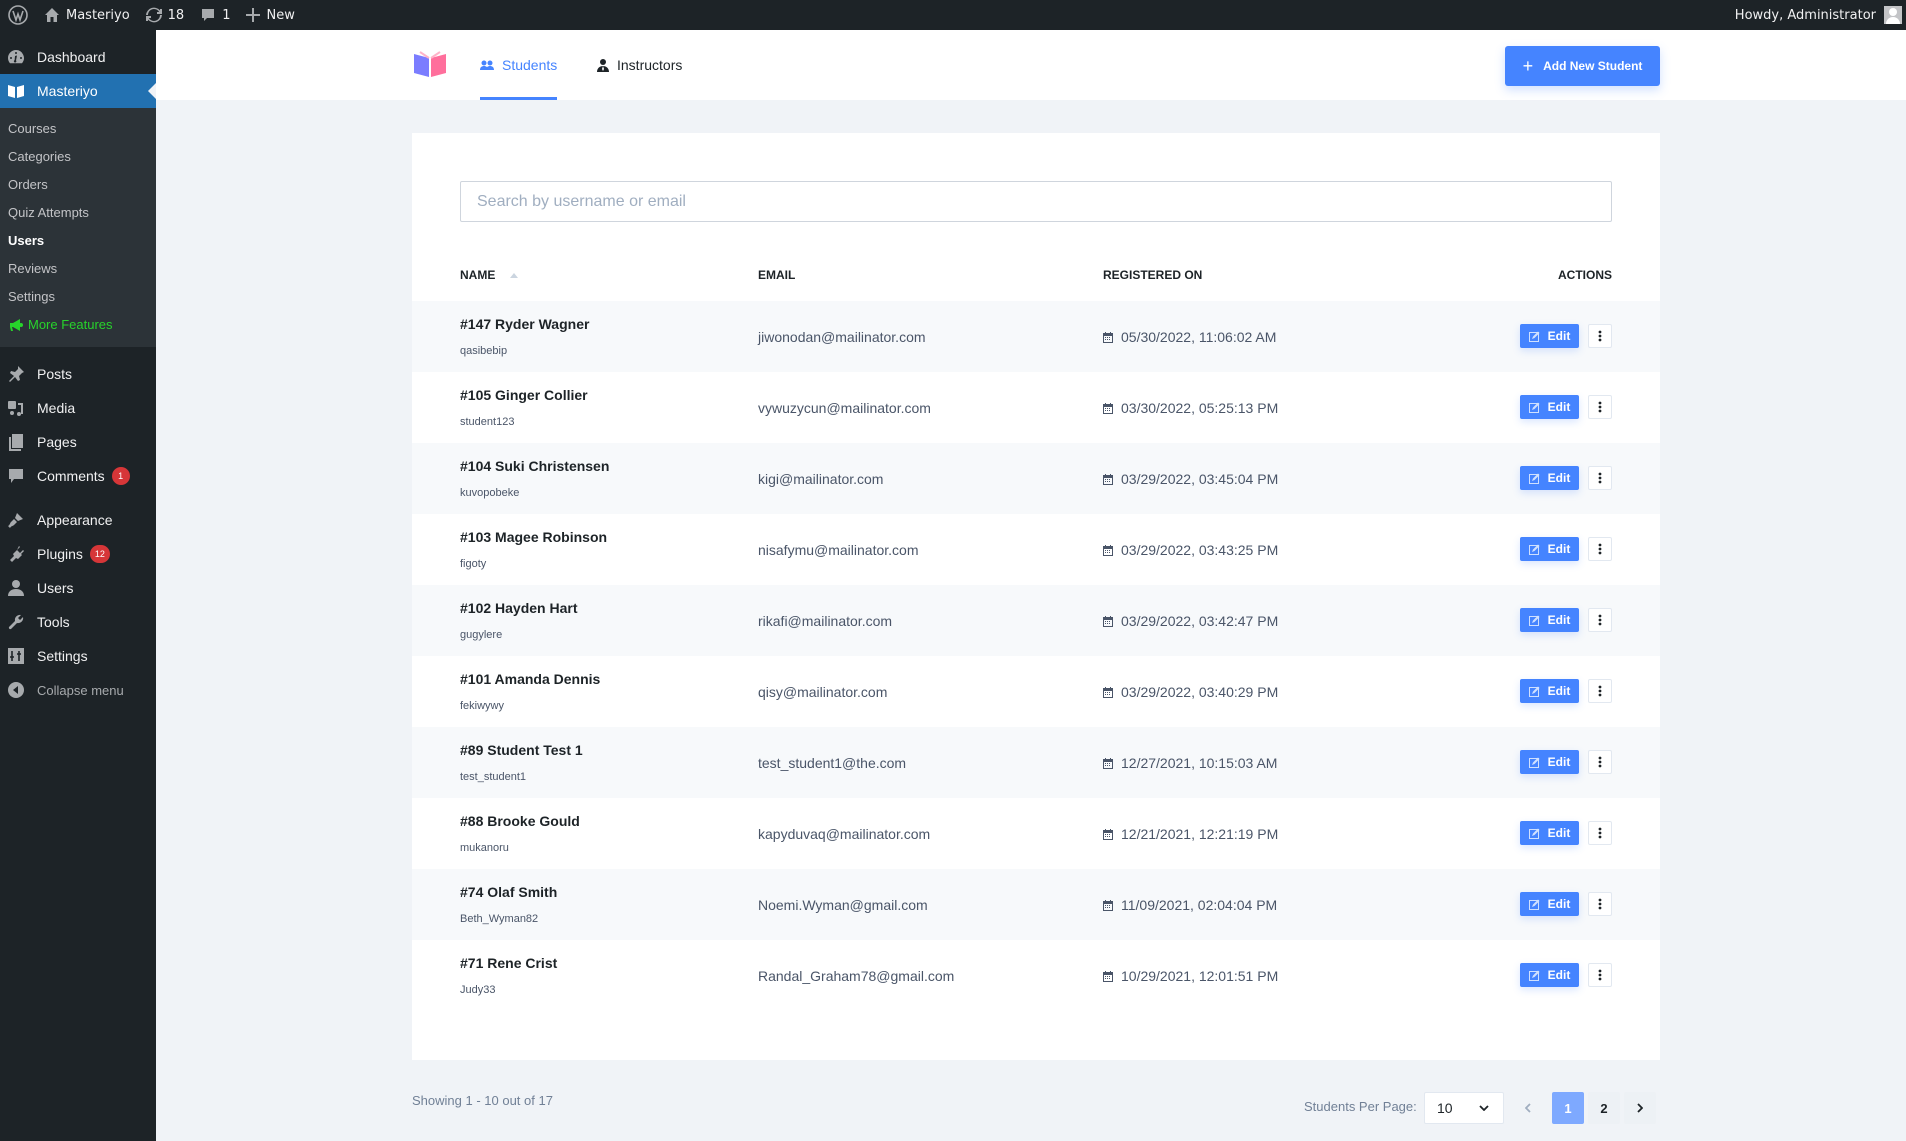 This screenshot has width=1906, height=1141. Describe the element at coordinates (1568, 1108) in the screenshot. I see `page-1-button: 1` at that location.